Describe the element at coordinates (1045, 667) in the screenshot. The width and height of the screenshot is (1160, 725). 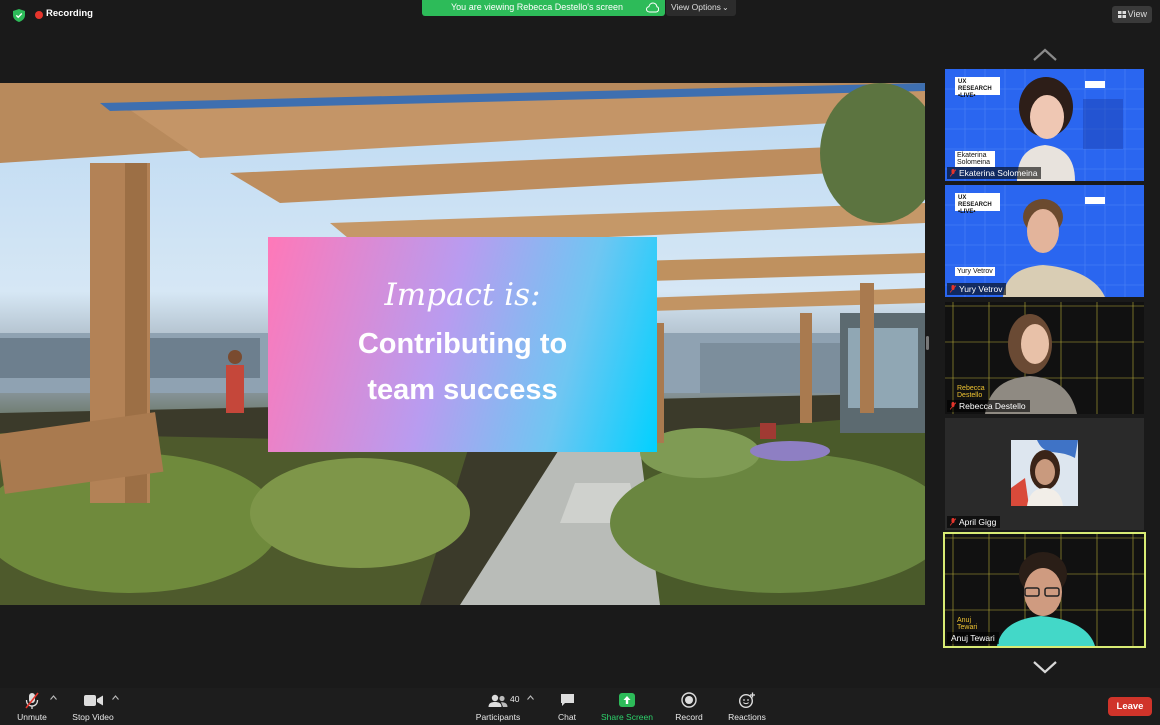
I see `chevron-down-icon` at that location.